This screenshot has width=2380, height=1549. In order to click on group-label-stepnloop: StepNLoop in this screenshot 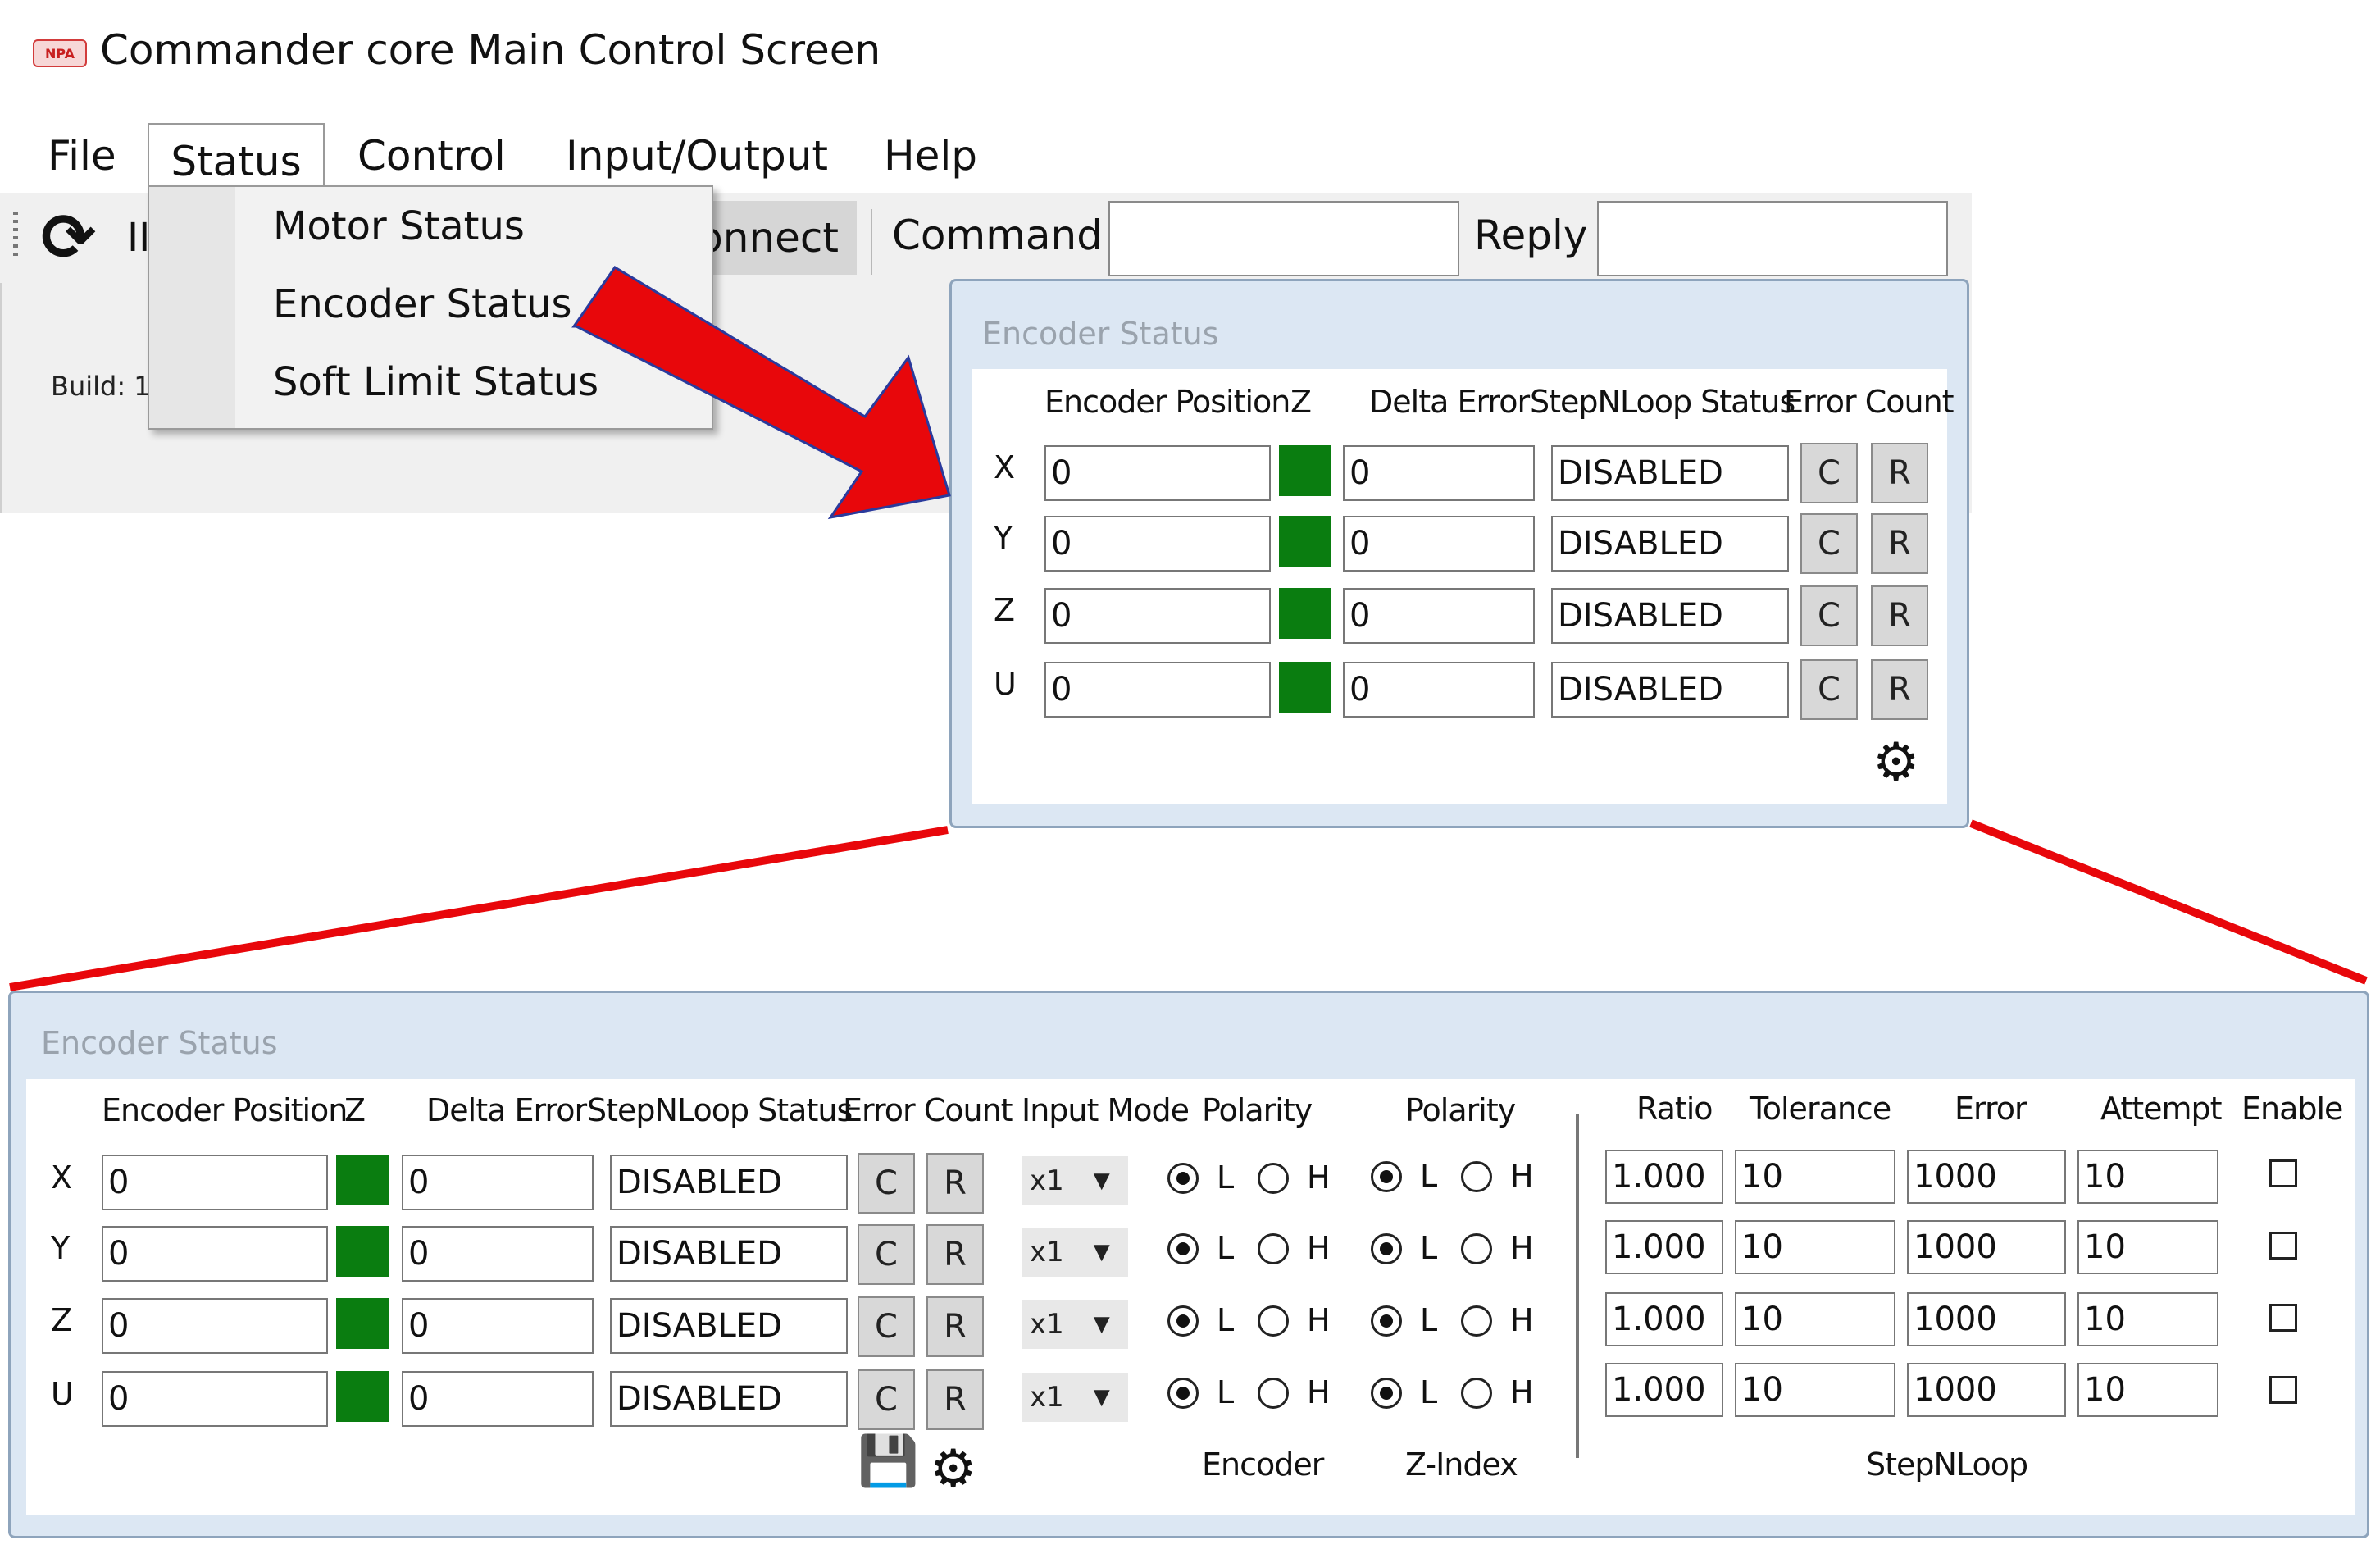, I will do `click(1947, 1464)`.